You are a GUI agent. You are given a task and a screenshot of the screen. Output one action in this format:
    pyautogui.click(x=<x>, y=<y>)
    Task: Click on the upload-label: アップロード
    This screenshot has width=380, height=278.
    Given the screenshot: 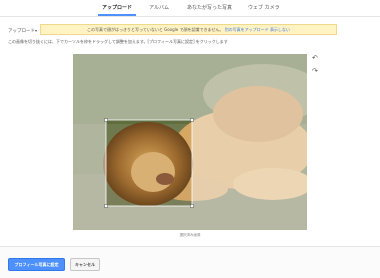 What is the action you would take?
    pyautogui.click(x=21, y=31)
    